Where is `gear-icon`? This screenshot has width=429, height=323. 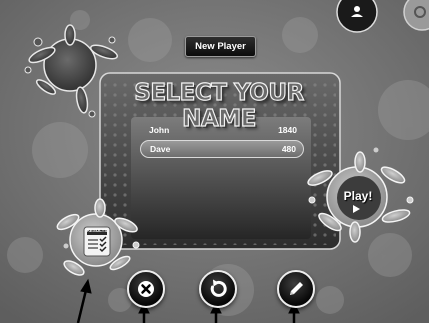 gear-icon is located at coordinates (417, 15).